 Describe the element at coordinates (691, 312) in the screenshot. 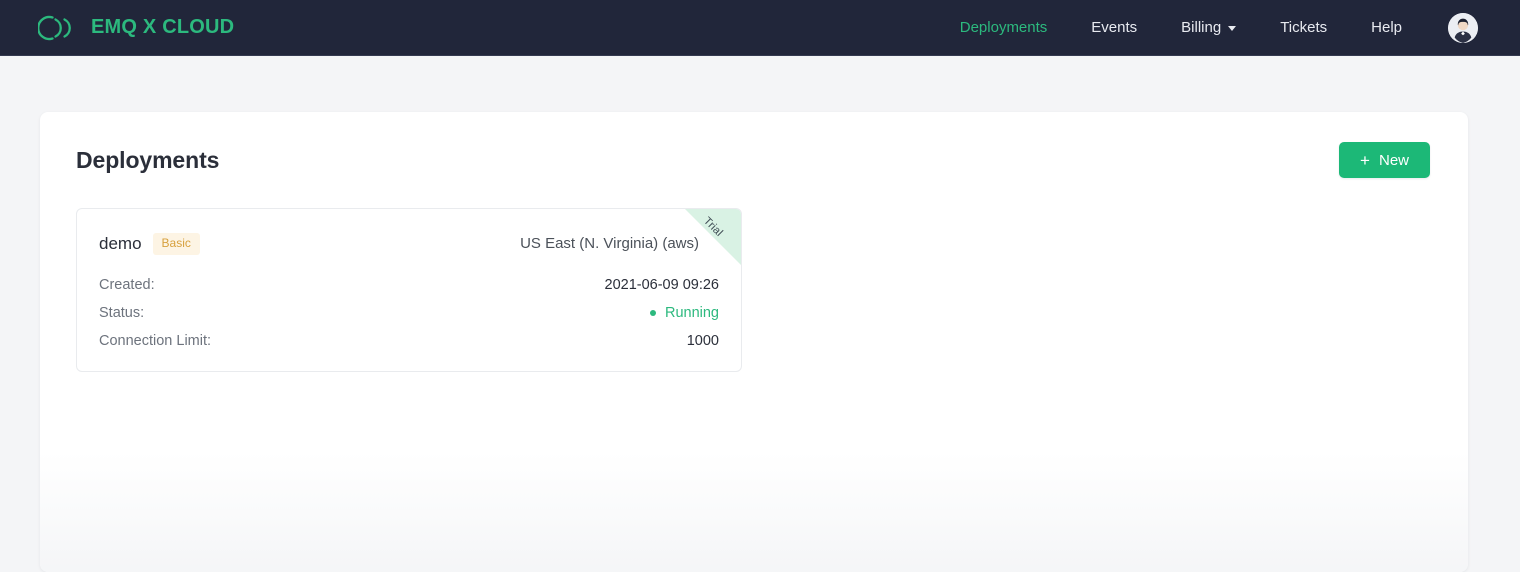

I see `status-value: Running` at that location.